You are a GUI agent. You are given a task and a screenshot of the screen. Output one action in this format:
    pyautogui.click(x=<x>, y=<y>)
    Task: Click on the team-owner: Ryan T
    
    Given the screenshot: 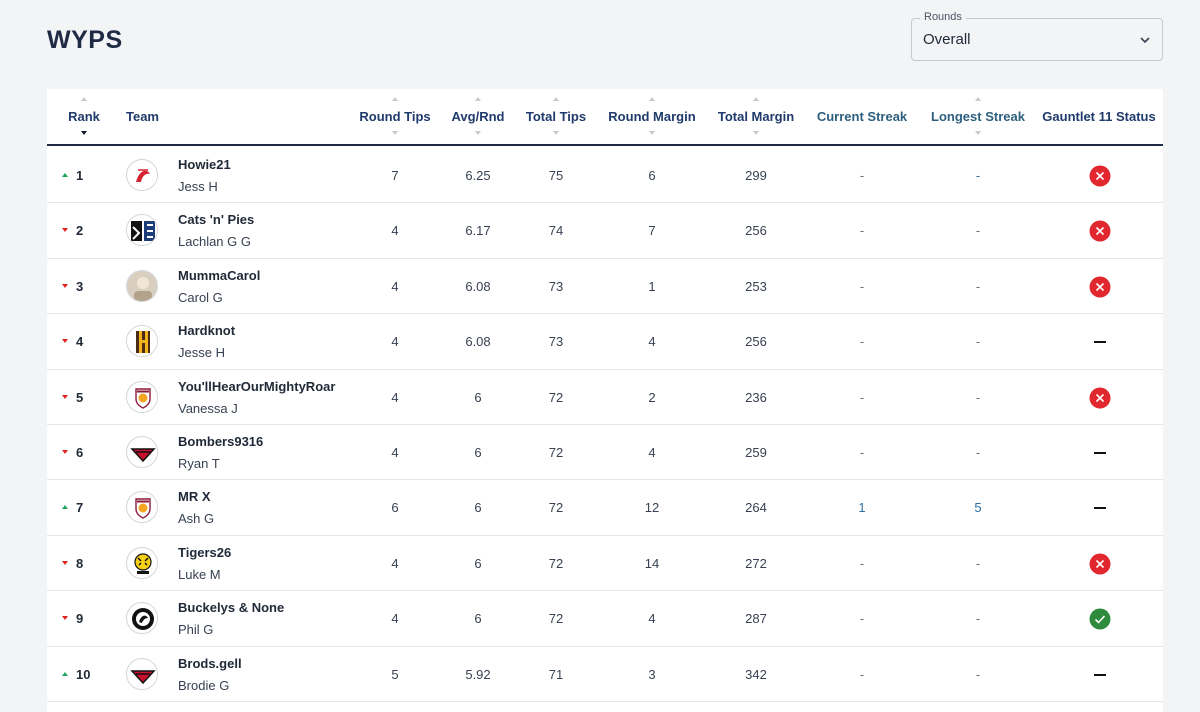 What is the action you would take?
    pyautogui.click(x=199, y=463)
    